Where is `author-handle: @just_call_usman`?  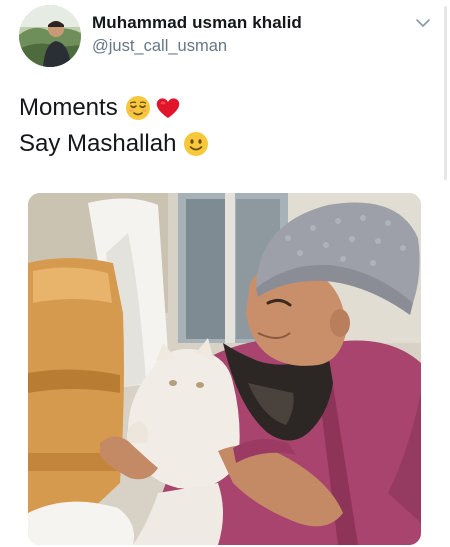
author-handle: @just_call_usman is located at coordinates (197, 46).